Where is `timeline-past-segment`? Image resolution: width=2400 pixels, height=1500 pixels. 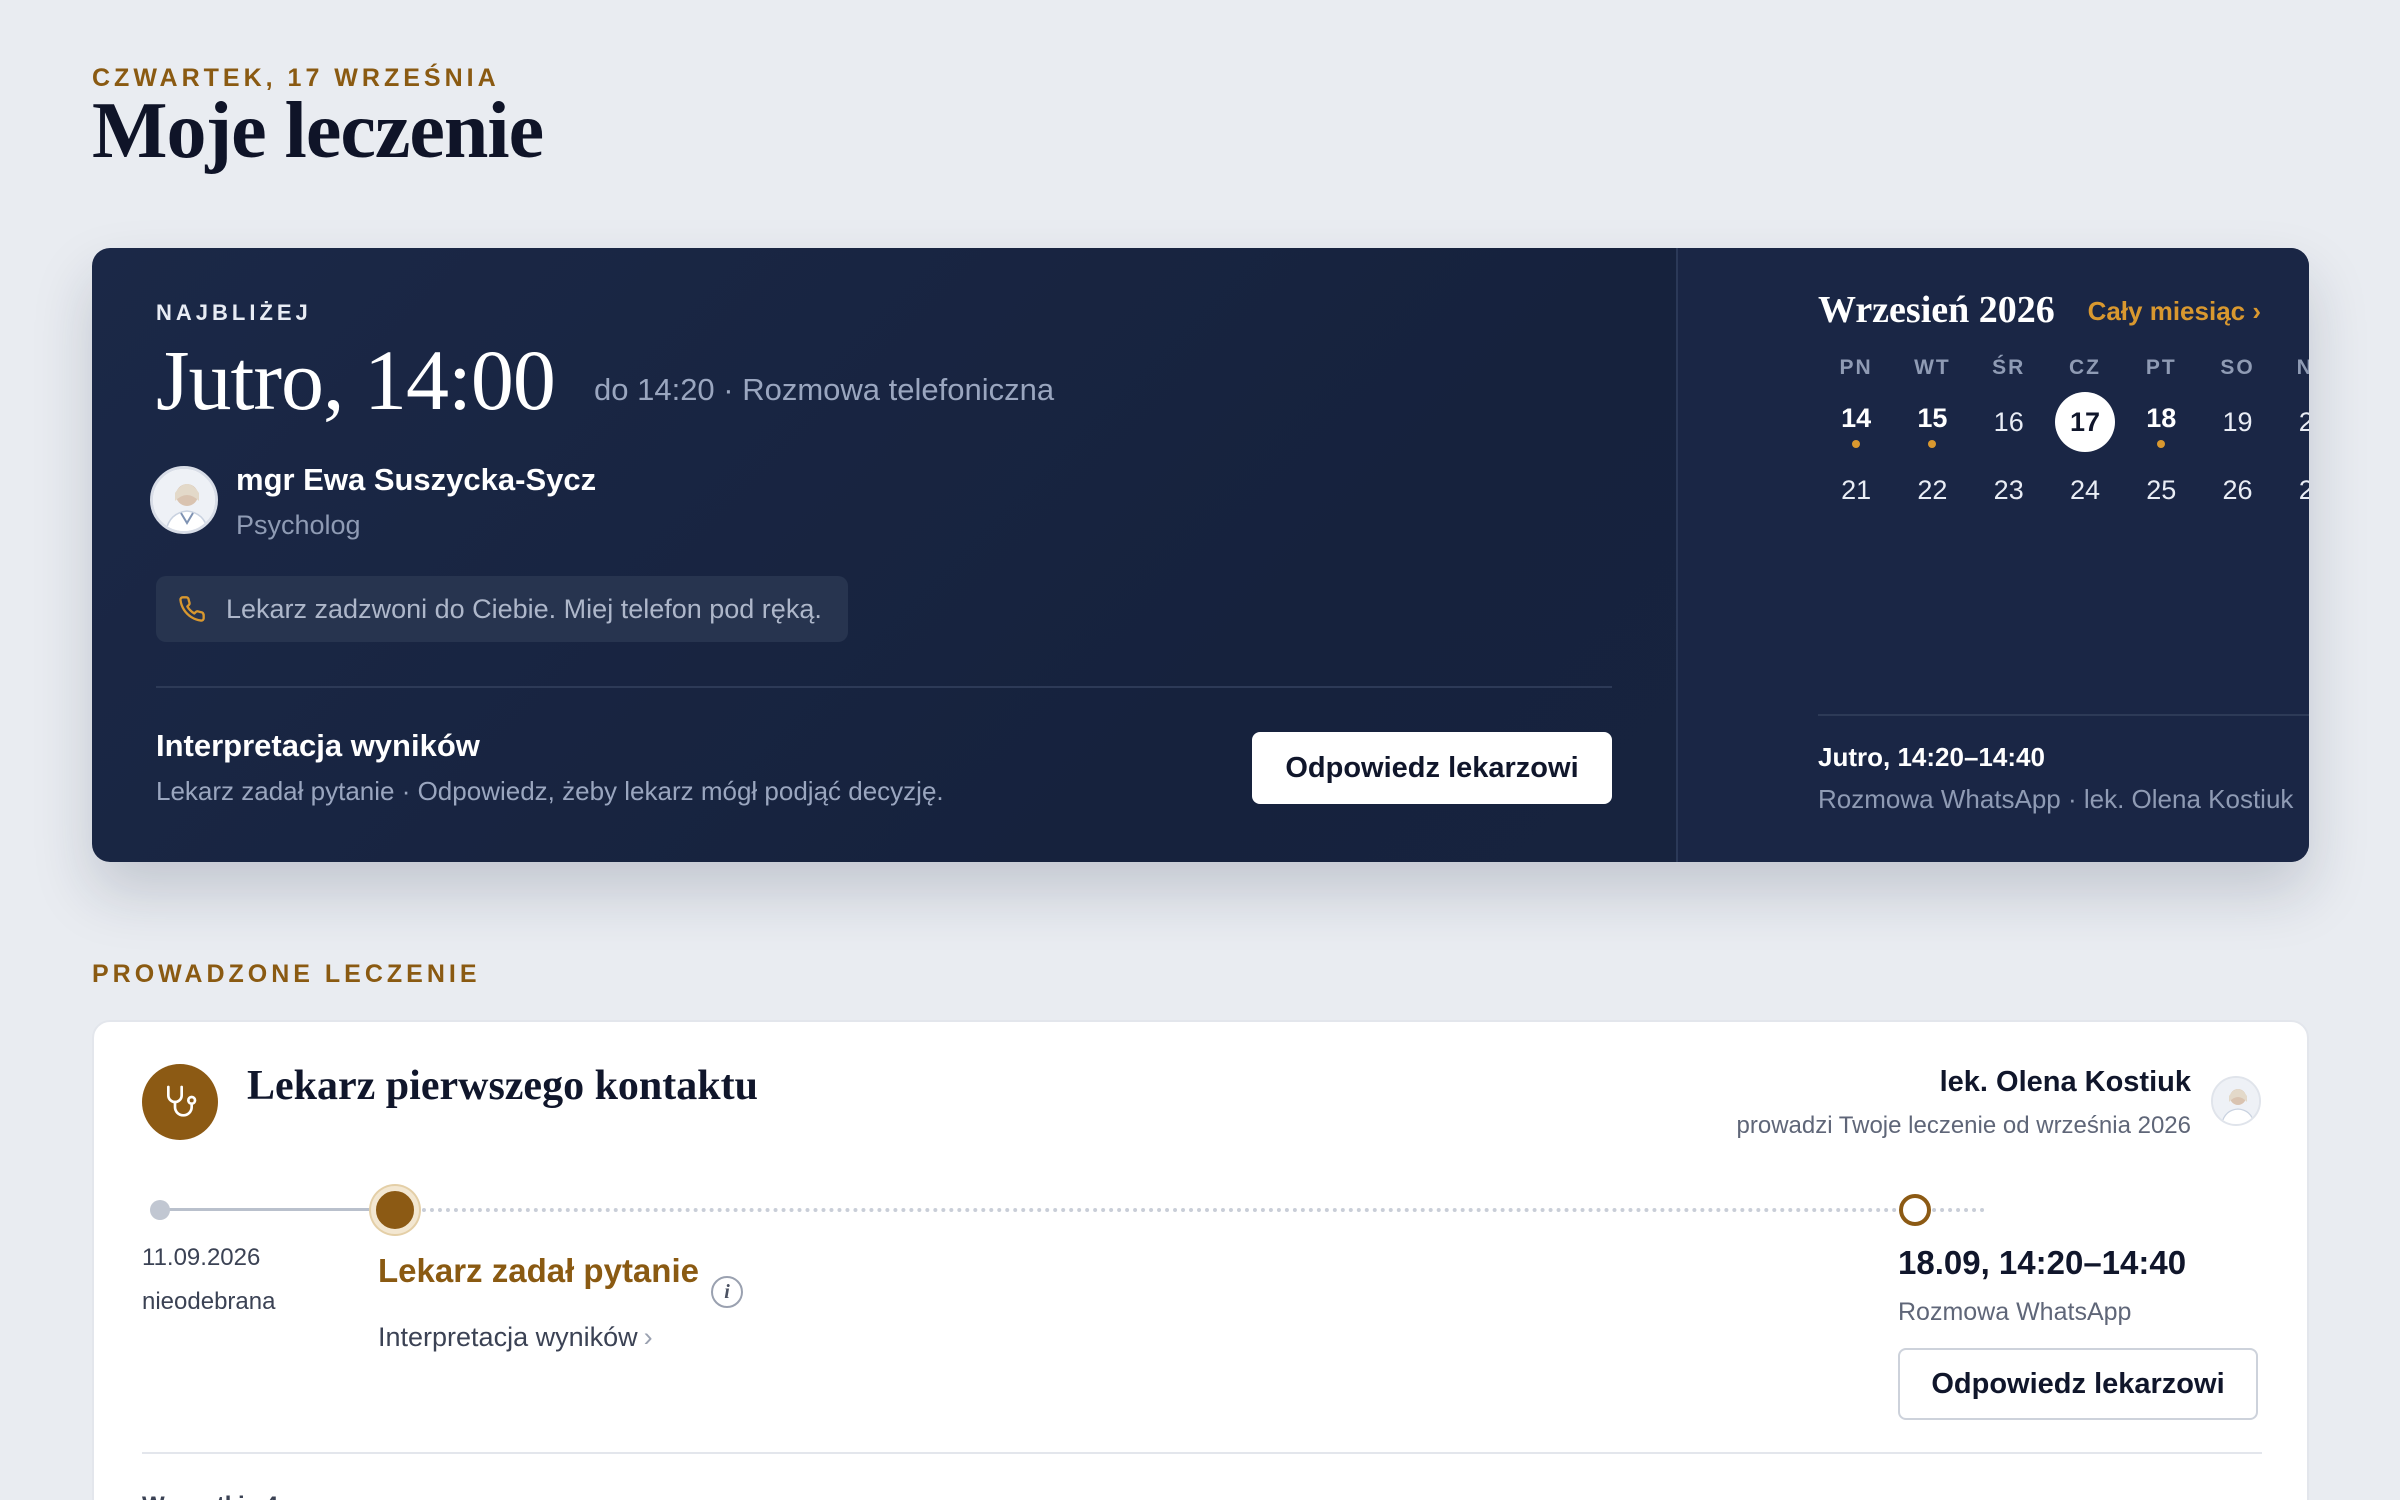 timeline-past-segment is located at coordinates (266, 1209).